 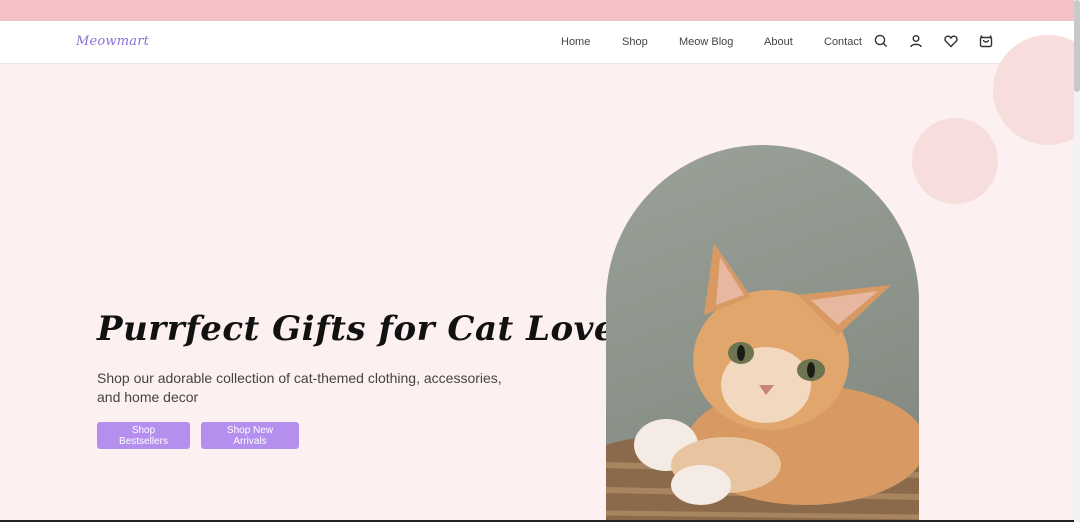 I want to click on nav-link-meow-blog: Meow Blog, so click(x=706, y=42).